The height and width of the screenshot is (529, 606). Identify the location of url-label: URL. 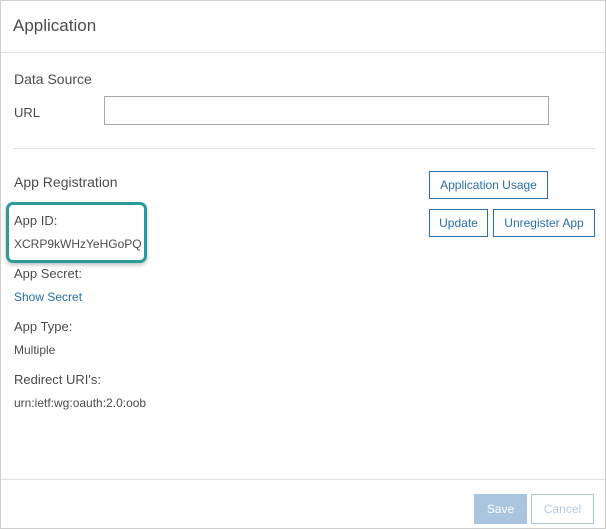
(27, 112).